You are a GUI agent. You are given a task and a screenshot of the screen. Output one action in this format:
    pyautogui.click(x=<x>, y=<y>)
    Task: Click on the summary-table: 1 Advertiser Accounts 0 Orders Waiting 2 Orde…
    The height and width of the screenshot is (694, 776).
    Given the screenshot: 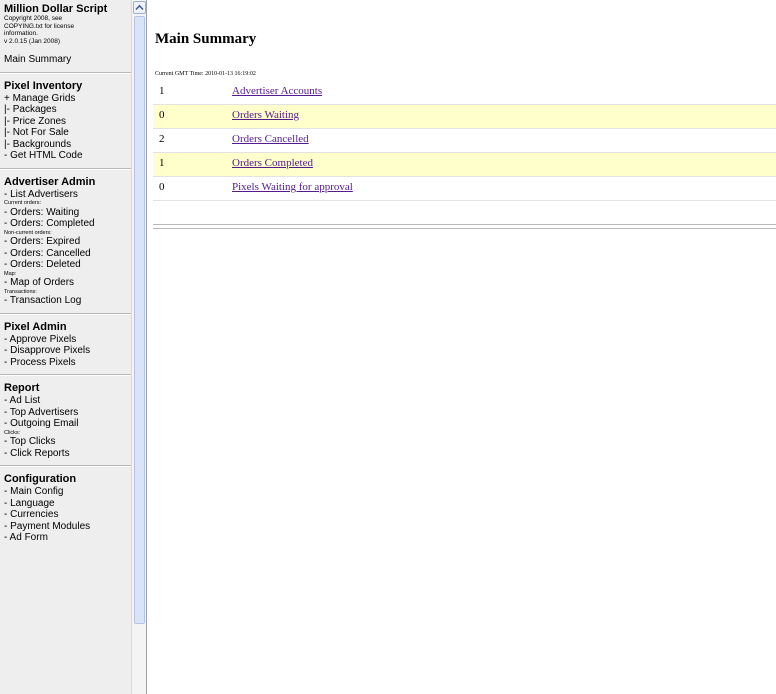 What is the action you would take?
    pyautogui.click(x=464, y=141)
    